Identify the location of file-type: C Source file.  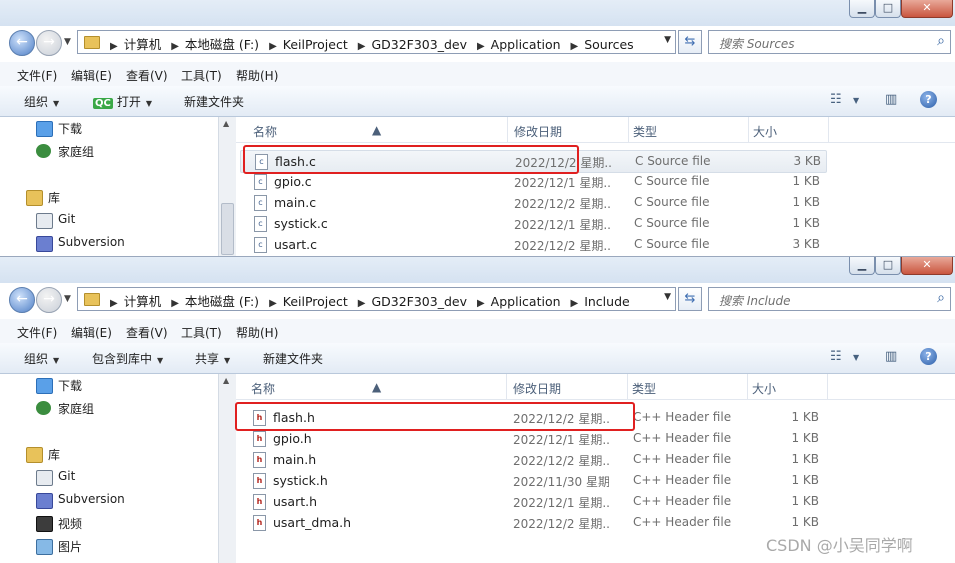
(672, 244).